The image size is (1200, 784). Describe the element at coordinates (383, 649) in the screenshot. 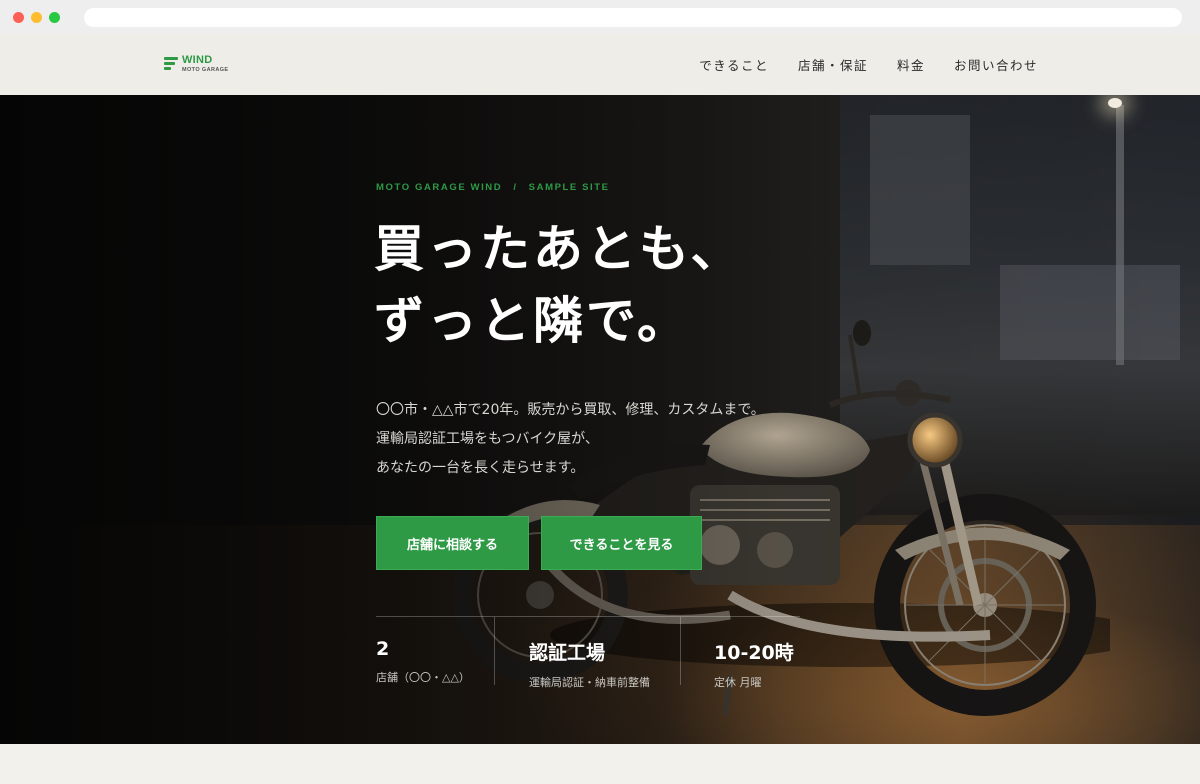

I see `stat-value: 2` at that location.